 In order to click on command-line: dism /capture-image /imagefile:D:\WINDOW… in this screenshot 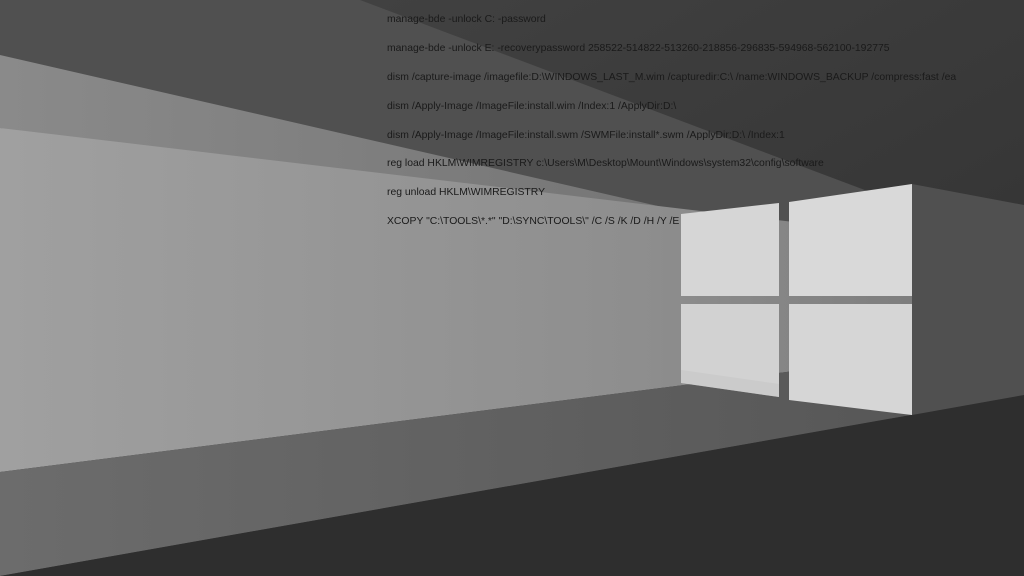, I will do `click(672, 77)`.